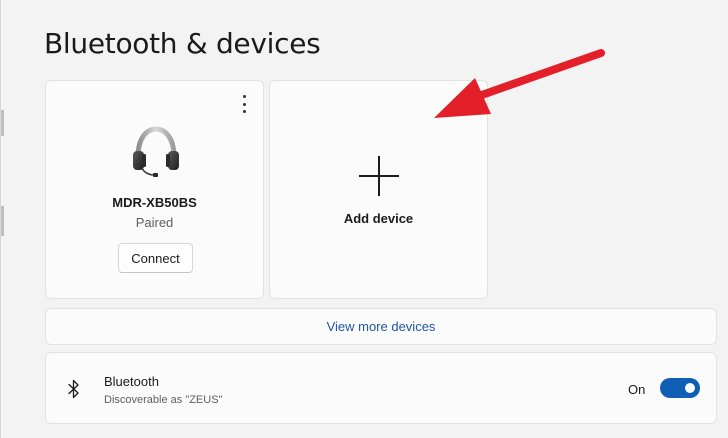  I want to click on plus-icon, so click(379, 176).